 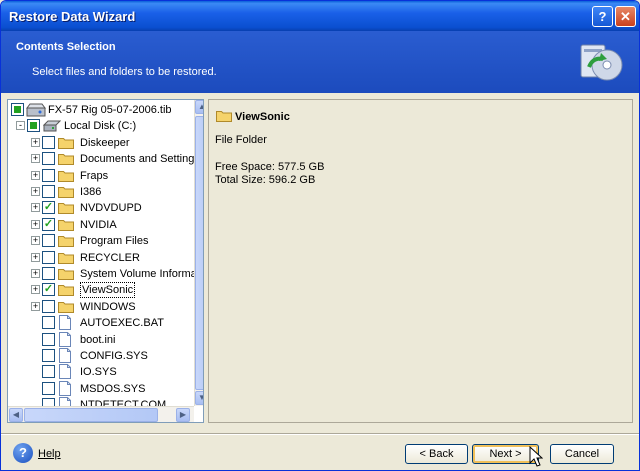 I want to click on tree-row: MSDOS.SYS, so click(x=101, y=388).